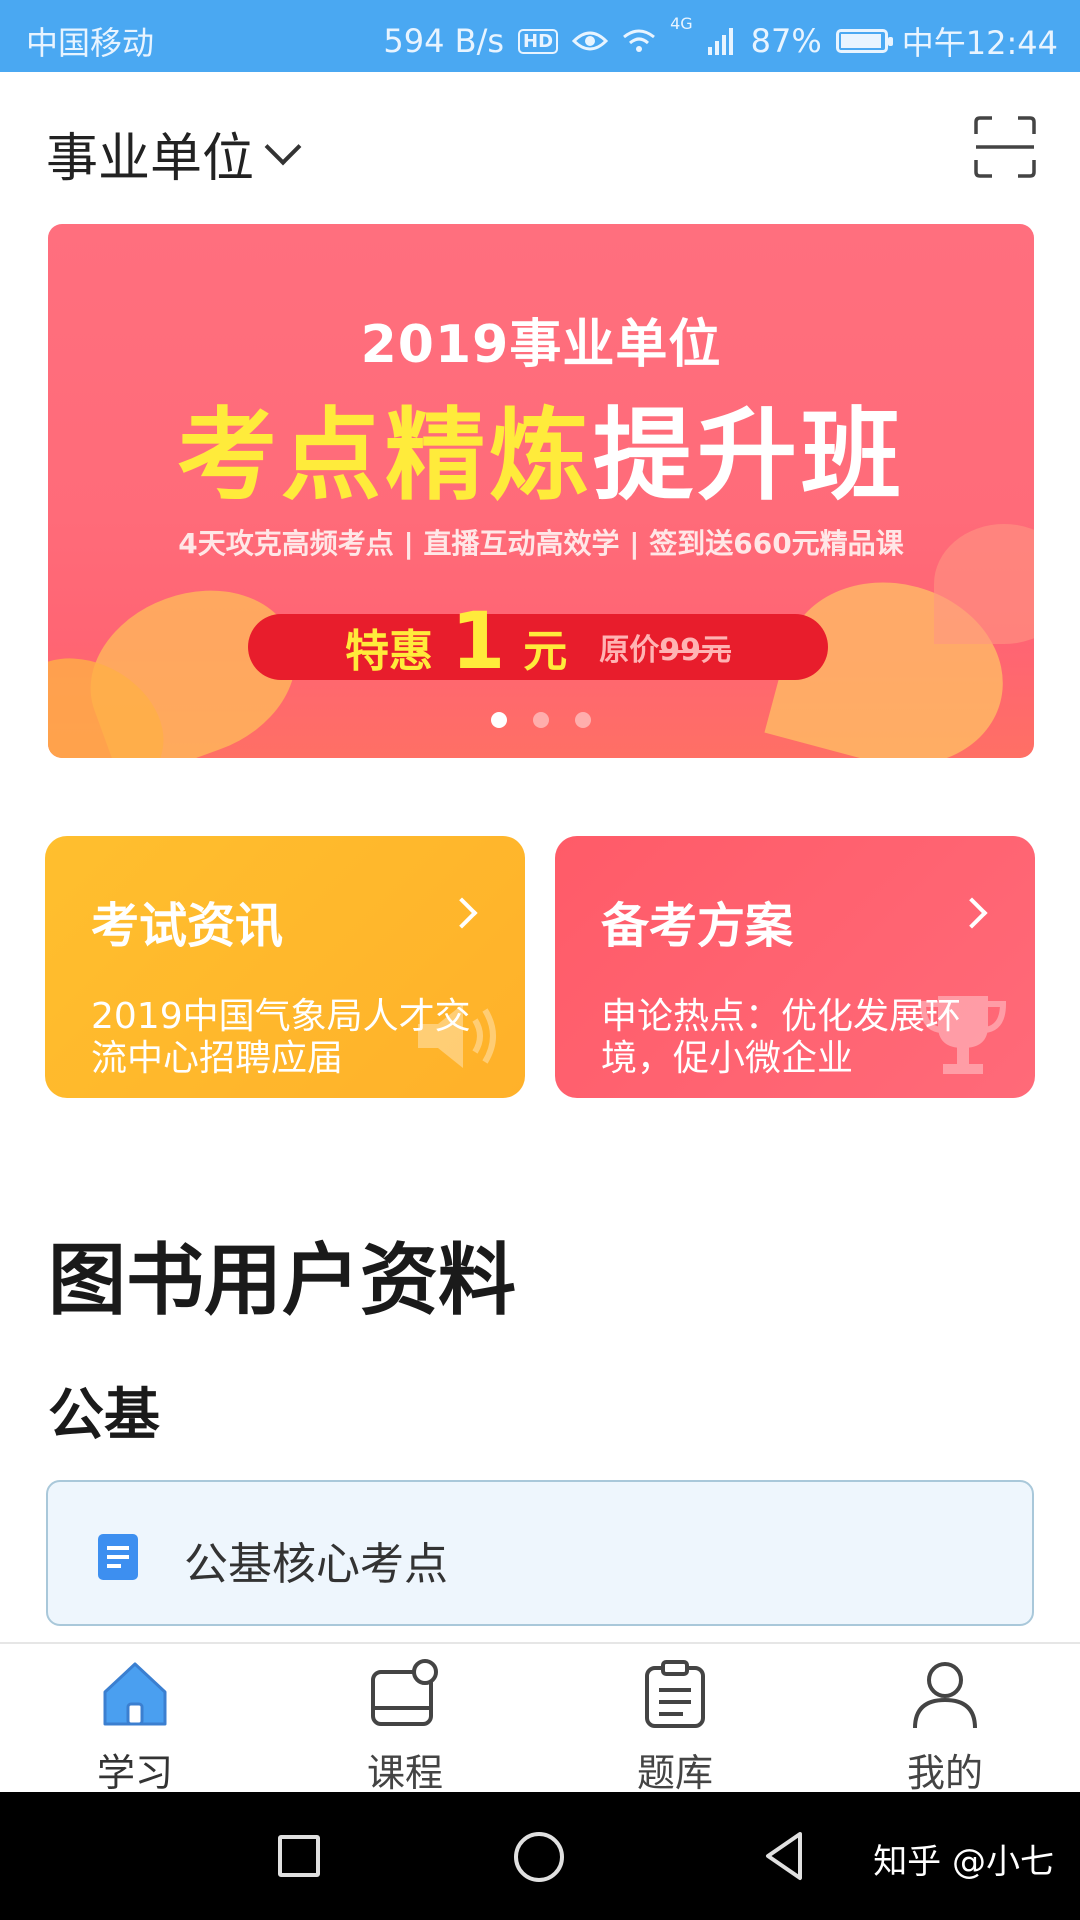 The width and height of the screenshot is (1080, 1920). What do you see at coordinates (786, 41) in the screenshot?
I see `battery-percent: 87%` at bounding box center [786, 41].